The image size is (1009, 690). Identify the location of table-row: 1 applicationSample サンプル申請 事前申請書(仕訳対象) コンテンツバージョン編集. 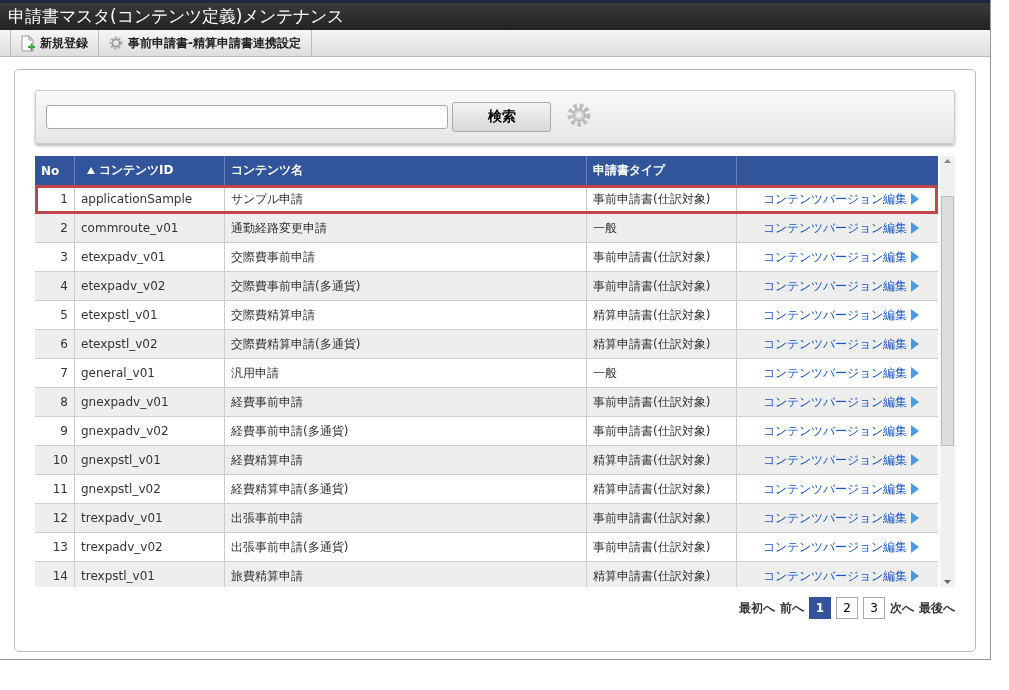
(486, 199).